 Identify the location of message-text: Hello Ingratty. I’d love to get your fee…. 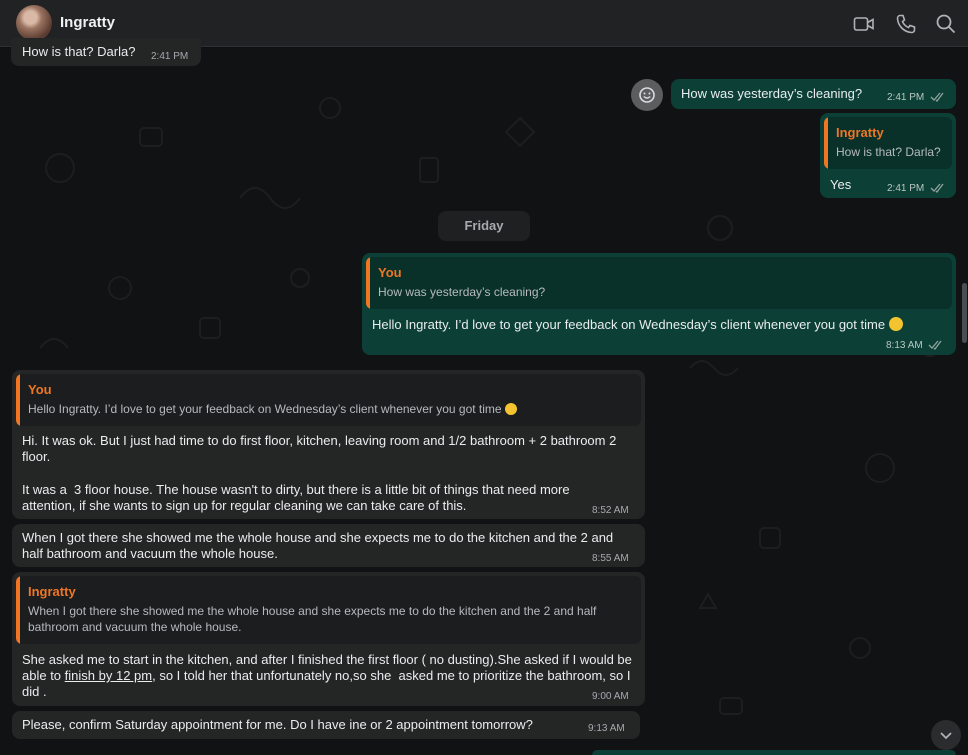
(637, 325).